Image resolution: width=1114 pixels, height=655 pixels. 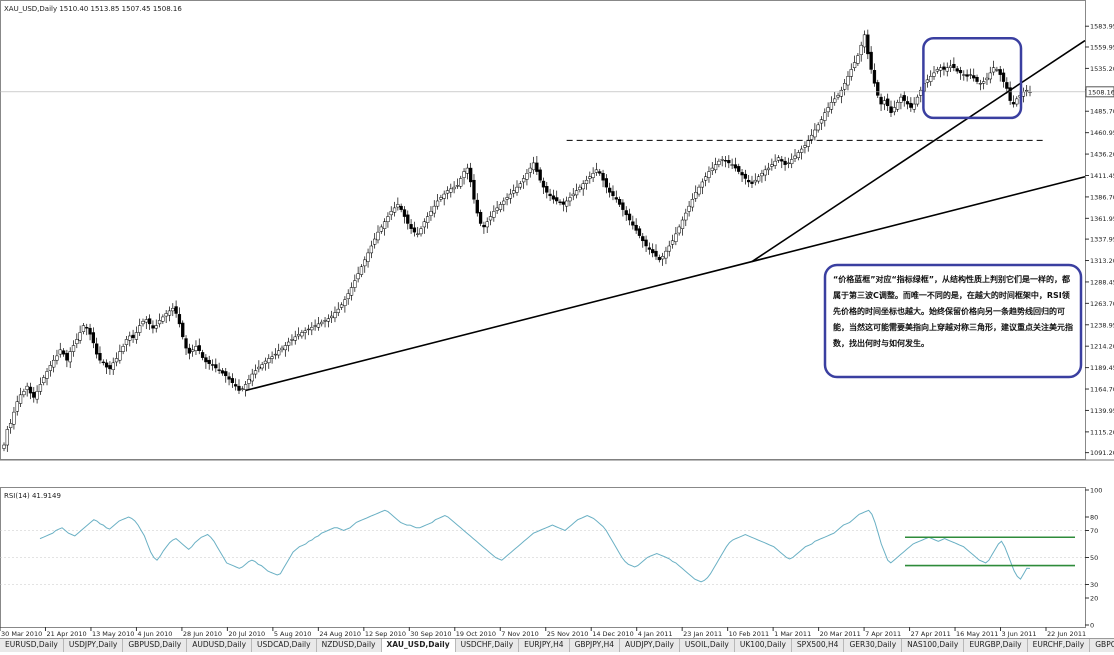 I want to click on symbol-tab: NZDUSD,Daily, so click(x=349, y=645).